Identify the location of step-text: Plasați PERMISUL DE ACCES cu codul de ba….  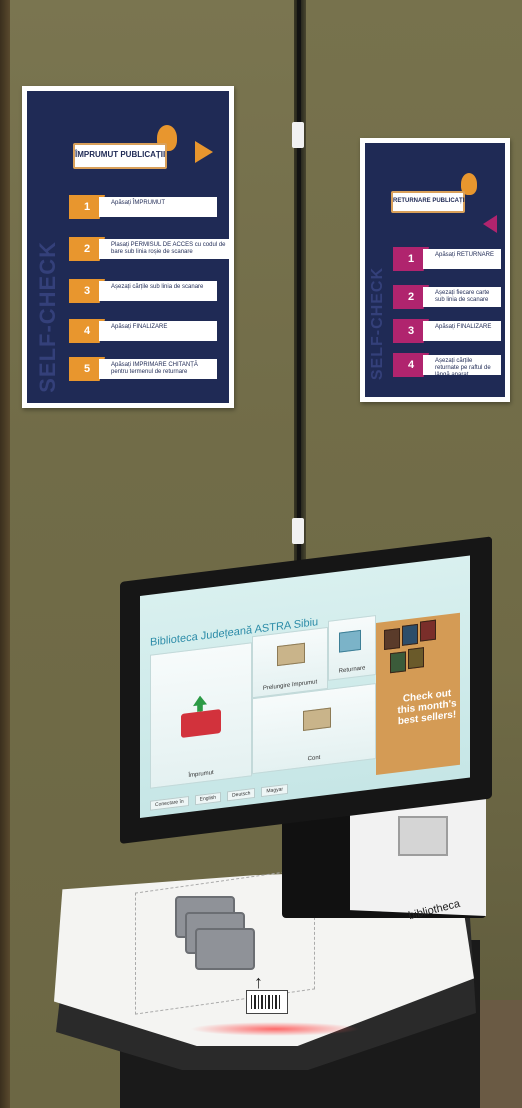
(164, 249).